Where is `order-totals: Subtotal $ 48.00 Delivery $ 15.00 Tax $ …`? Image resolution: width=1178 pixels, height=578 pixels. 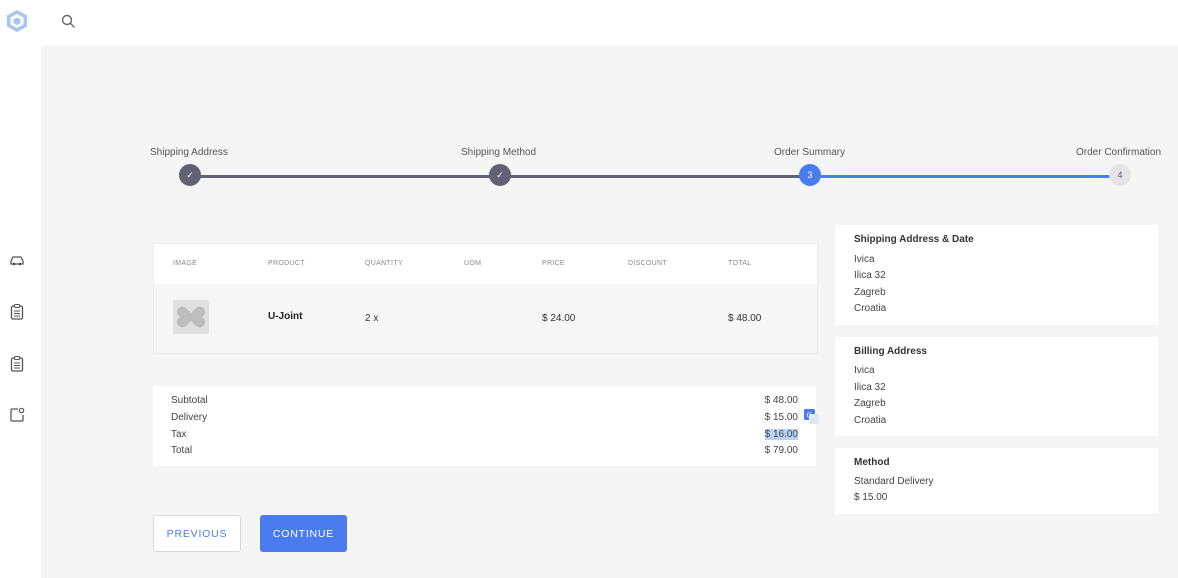 order-totals: Subtotal $ 48.00 Delivery $ 15.00 Tax $ … is located at coordinates (484, 426).